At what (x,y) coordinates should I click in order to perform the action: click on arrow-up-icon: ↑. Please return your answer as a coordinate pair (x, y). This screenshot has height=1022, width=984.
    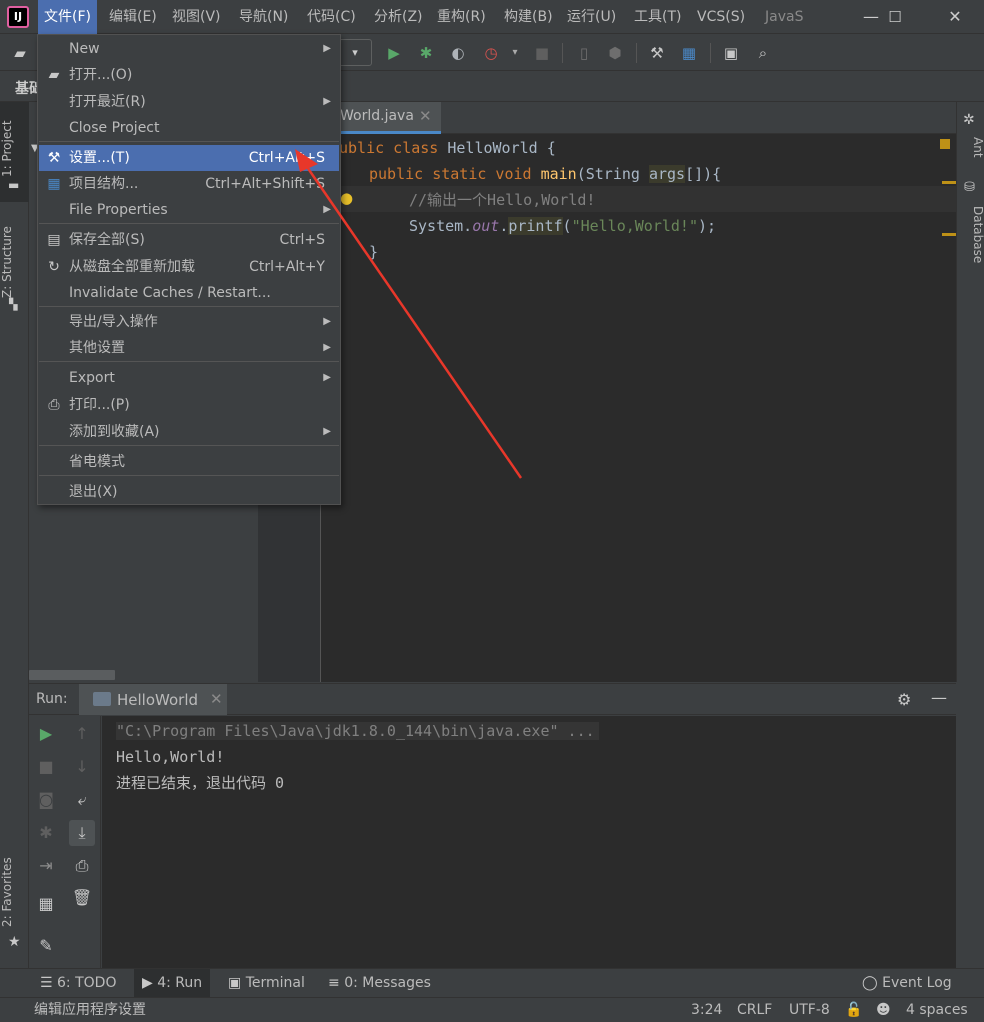
    Looking at the image, I should click on (82, 734).